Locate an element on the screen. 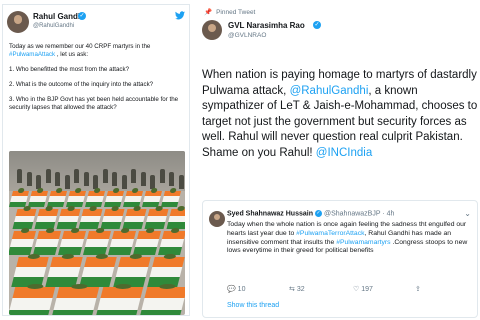  hashtag-link: #Pulwamamartyrs is located at coordinates (363, 242).